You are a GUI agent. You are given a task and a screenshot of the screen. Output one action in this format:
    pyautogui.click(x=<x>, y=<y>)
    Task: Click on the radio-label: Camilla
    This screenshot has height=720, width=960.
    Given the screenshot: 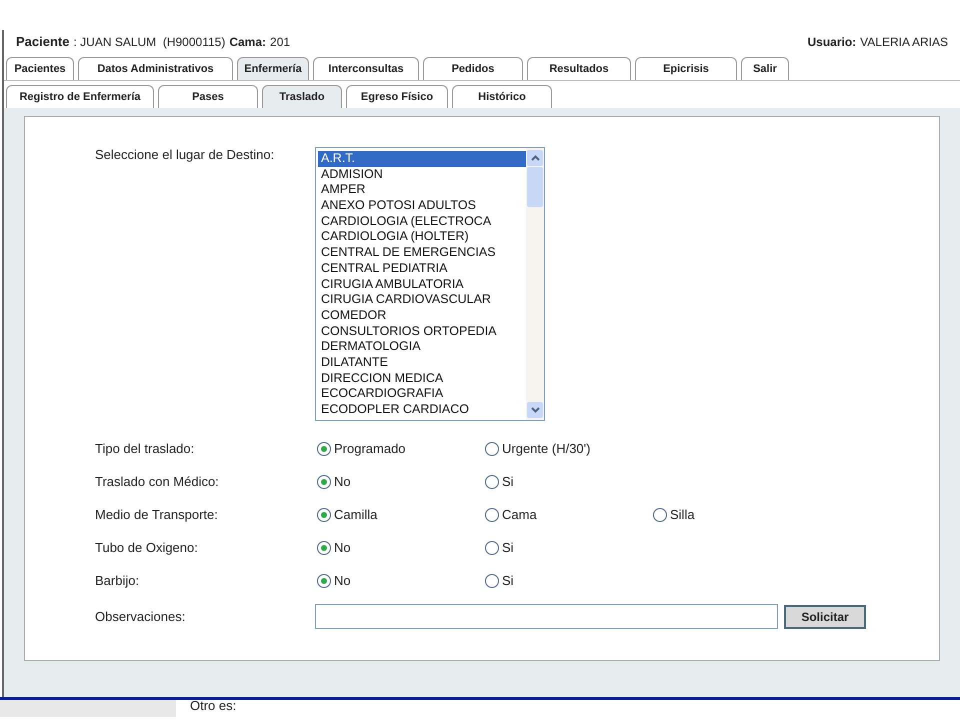 What is the action you would take?
    pyautogui.click(x=356, y=515)
    